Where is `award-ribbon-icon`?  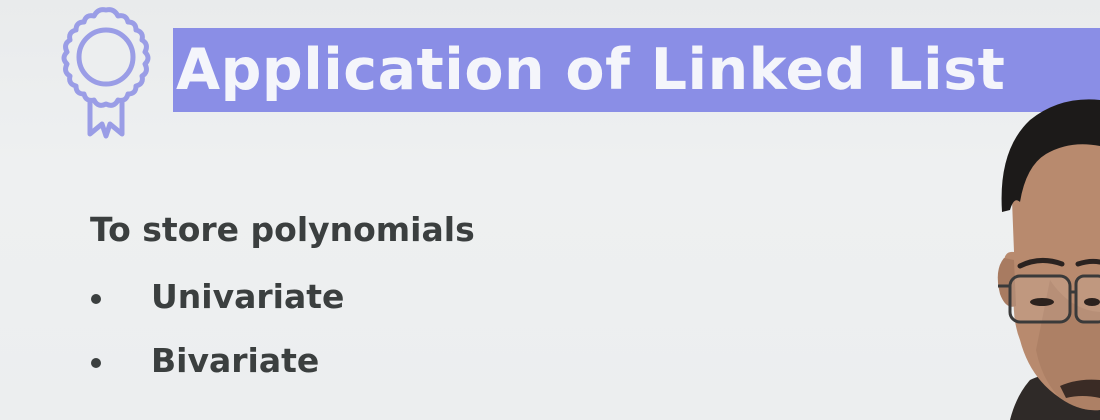
award-ribbon-icon is located at coordinates (106, 73).